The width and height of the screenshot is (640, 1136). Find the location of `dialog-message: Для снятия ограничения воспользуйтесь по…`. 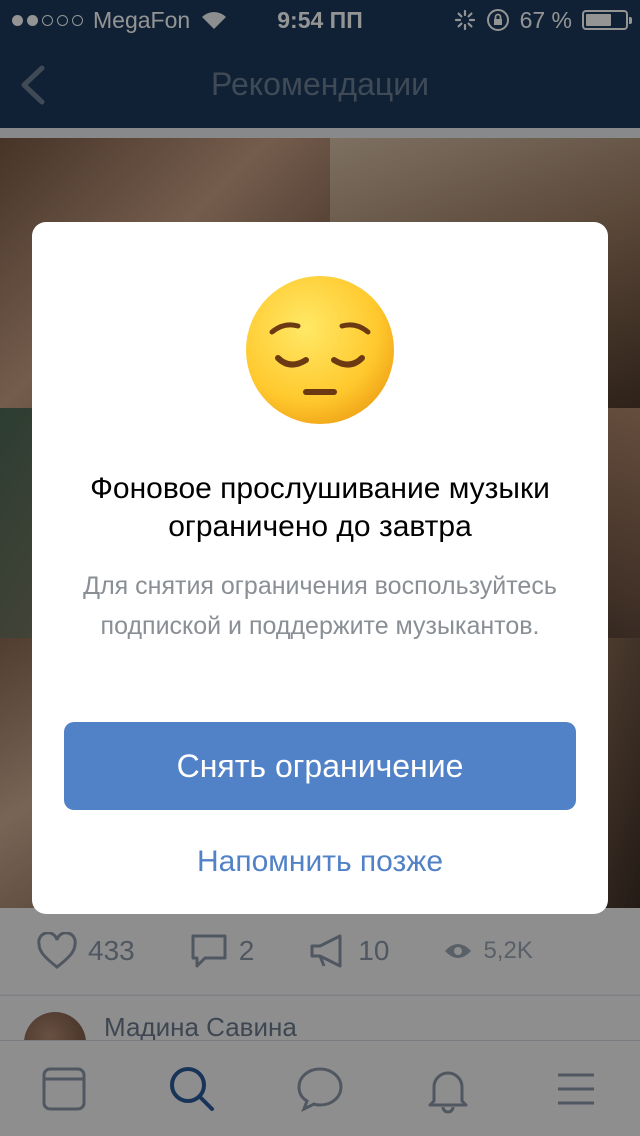

dialog-message: Для снятия ограничения воспользуйтесь по… is located at coordinates (320, 606).